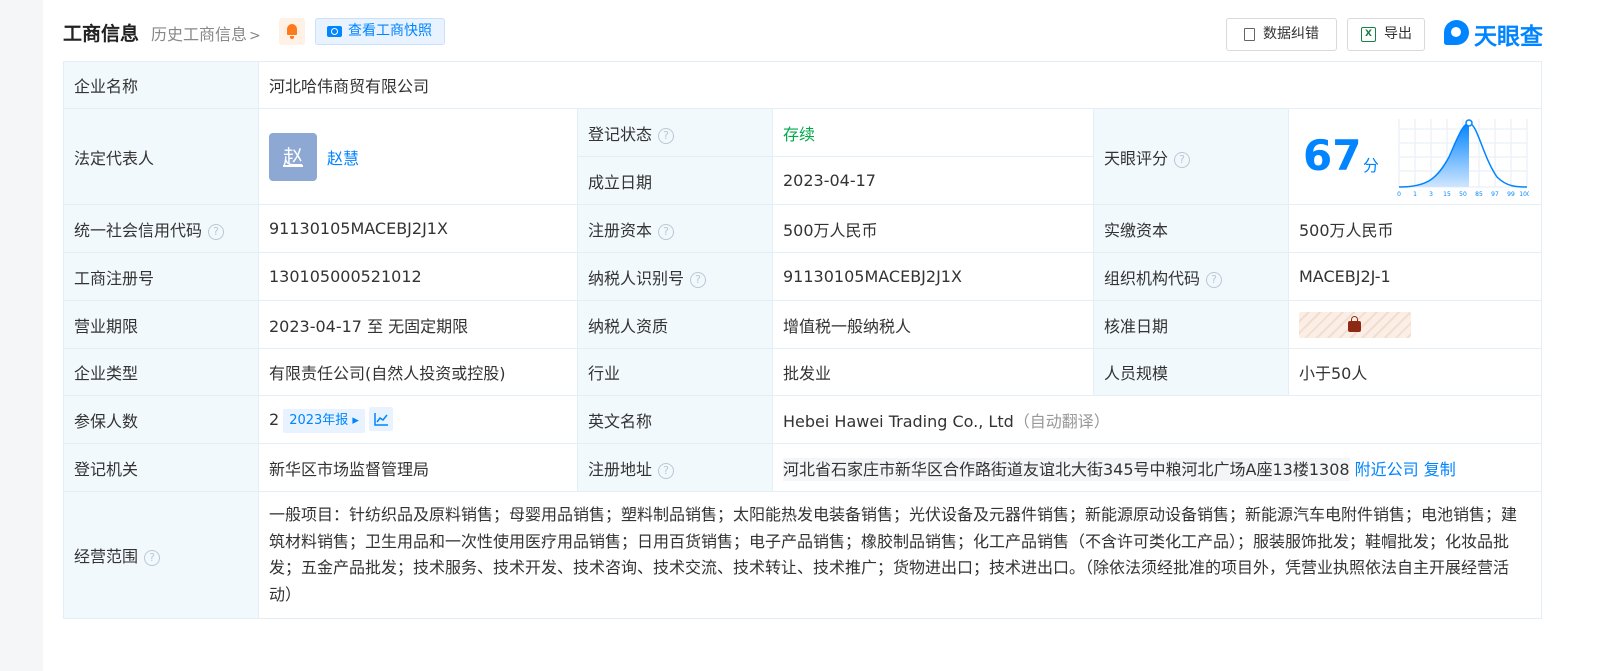 This screenshot has height=671, width=1611. Describe the element at coordinates (319, 420) in the screenshot. I see `annual-report-label: 2023年报` at that location.